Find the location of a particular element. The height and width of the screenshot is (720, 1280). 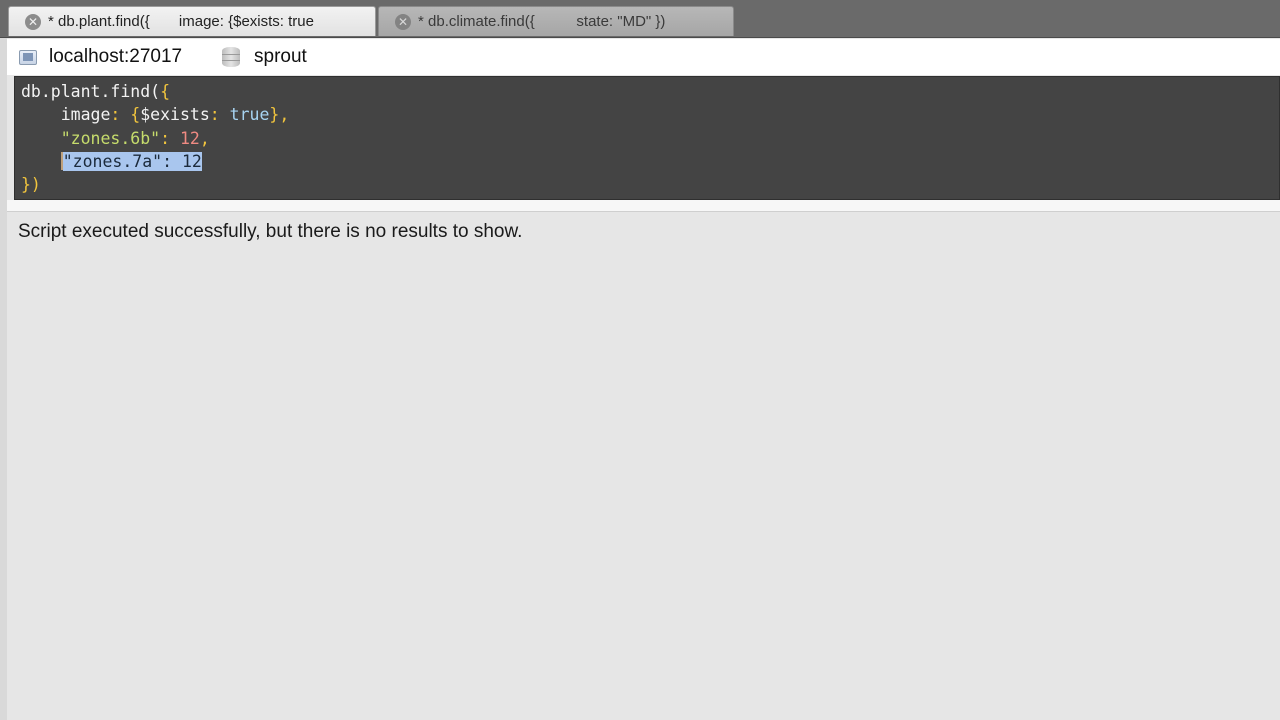

pane-splitter is located at coordinates (643, 206).